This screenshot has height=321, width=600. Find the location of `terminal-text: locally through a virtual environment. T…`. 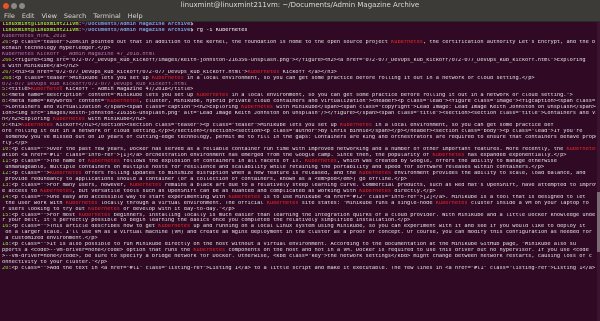

terminal-text: locally through a virtual environment. T… is located at coordinates (182, 203).